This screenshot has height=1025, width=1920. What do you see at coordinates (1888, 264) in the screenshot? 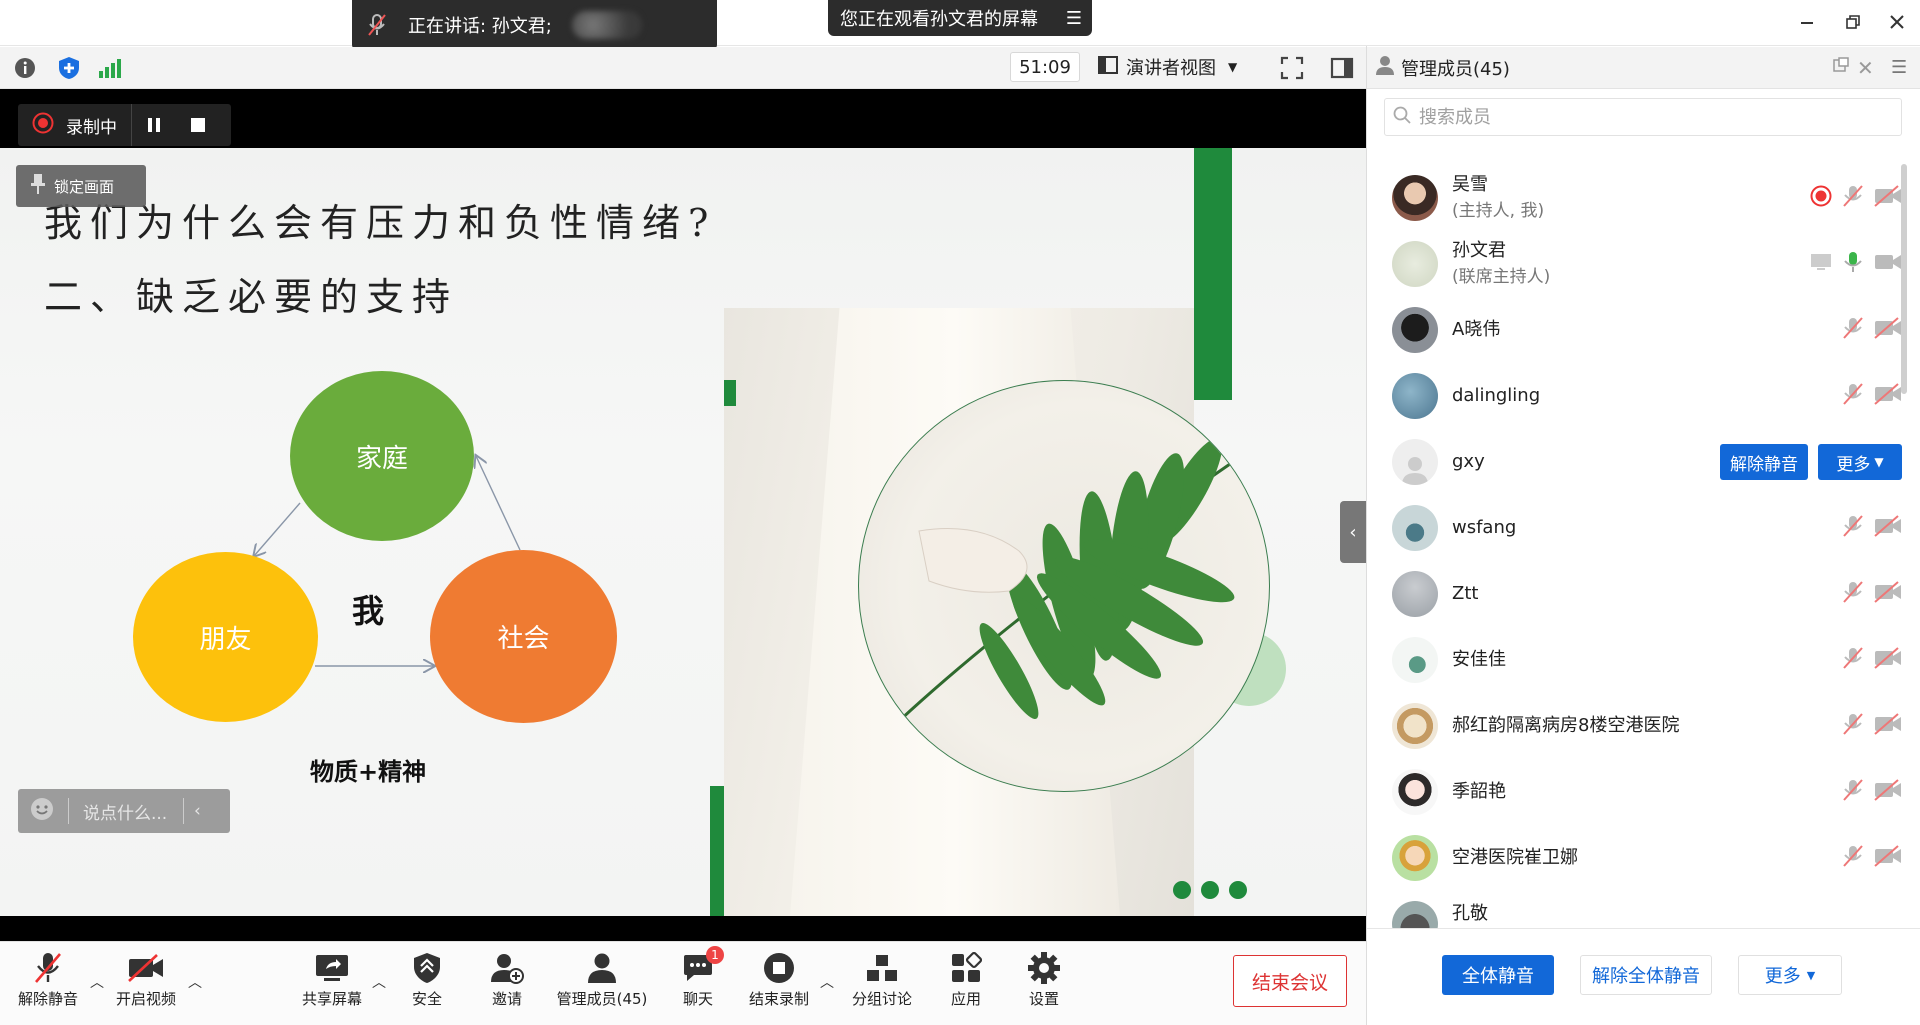
I see `video-icon` at bounding box center [1888, 264].